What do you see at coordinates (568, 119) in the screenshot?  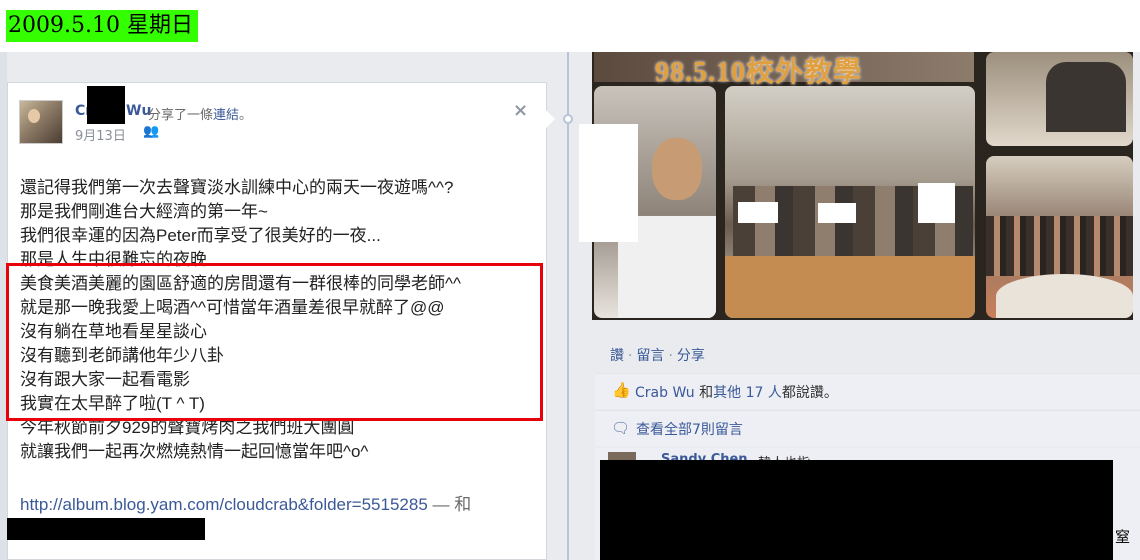 I see `timeline-dot` at bounding box center [568, 119].